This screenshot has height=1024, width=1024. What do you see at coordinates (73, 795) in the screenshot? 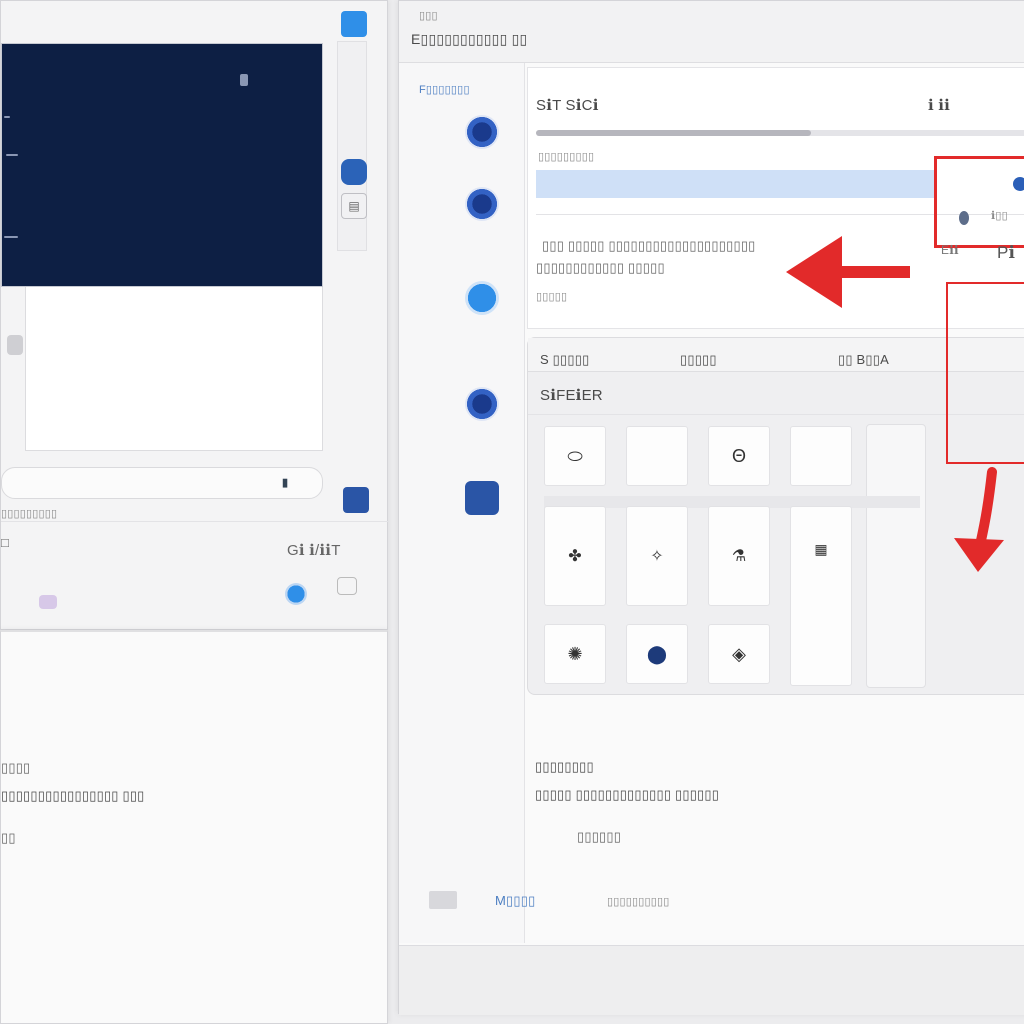
I see `lower-label-2: ▯▯▯▯▯▯▯▯▯▯▯▯▯▯▯▯ ▯▯▯` at bounding box center [73, 795].